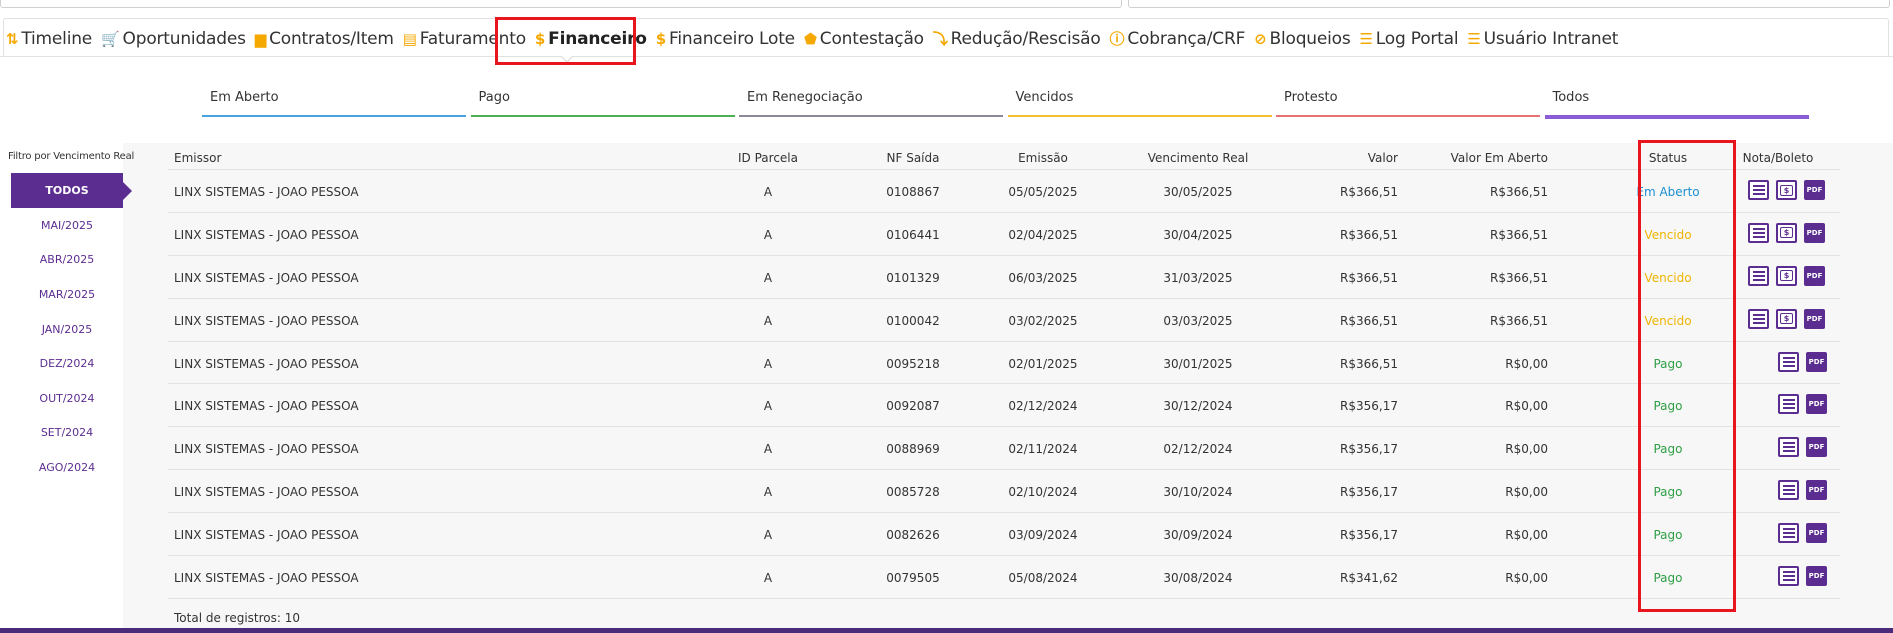  What do you see at coordinates (1043, 578) in the screenshot?
I see `cell-emissao: 05/08/2024` at bounding box center [1043, 578].